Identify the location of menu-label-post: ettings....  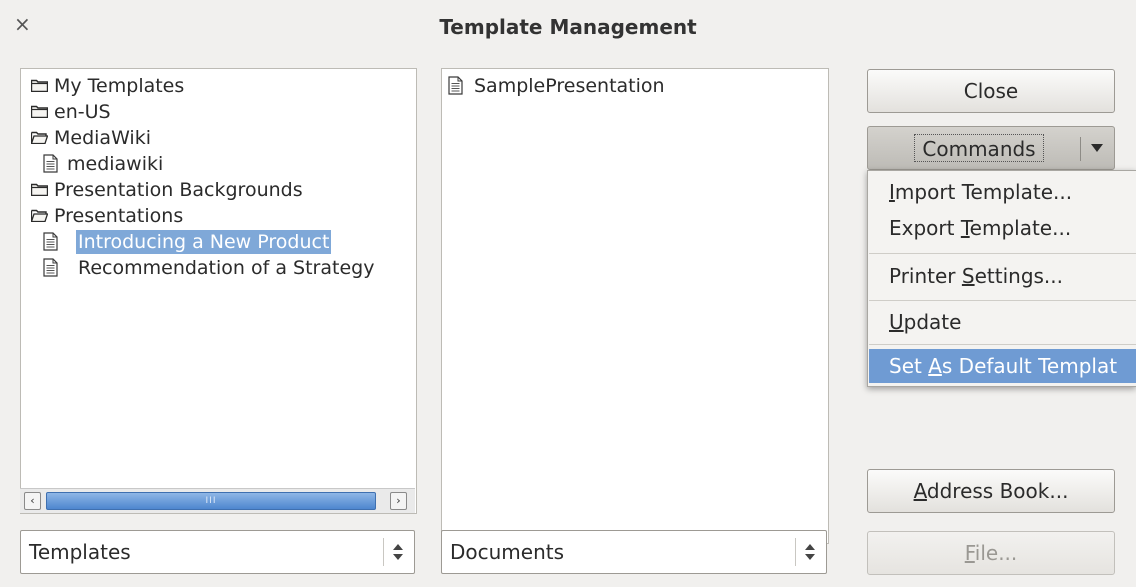
(1019, 276).